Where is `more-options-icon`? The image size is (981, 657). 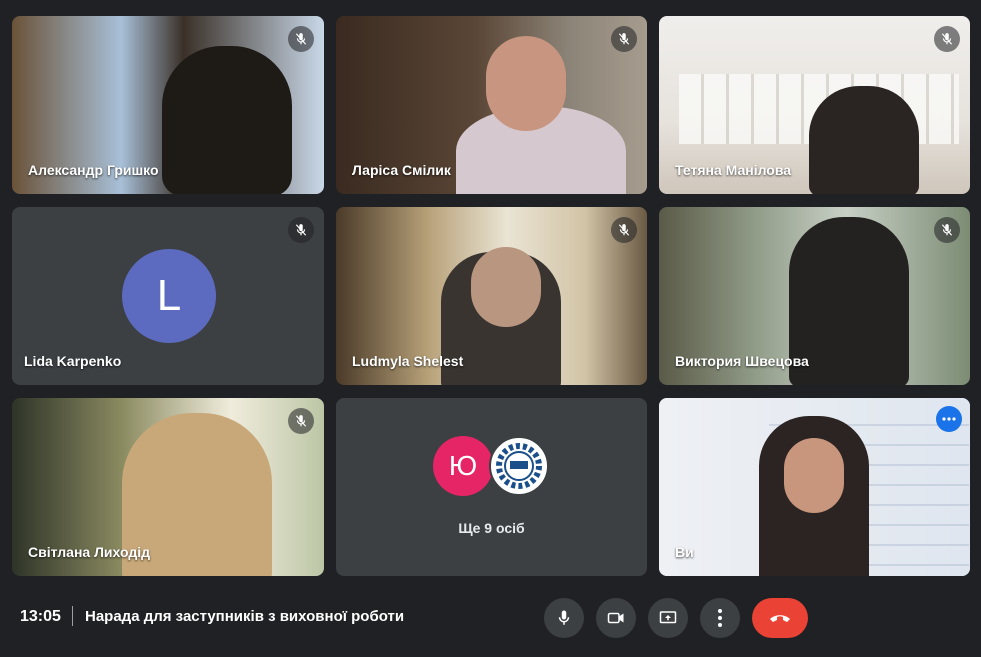
more-options-icon is located at coordinates (949, 419).